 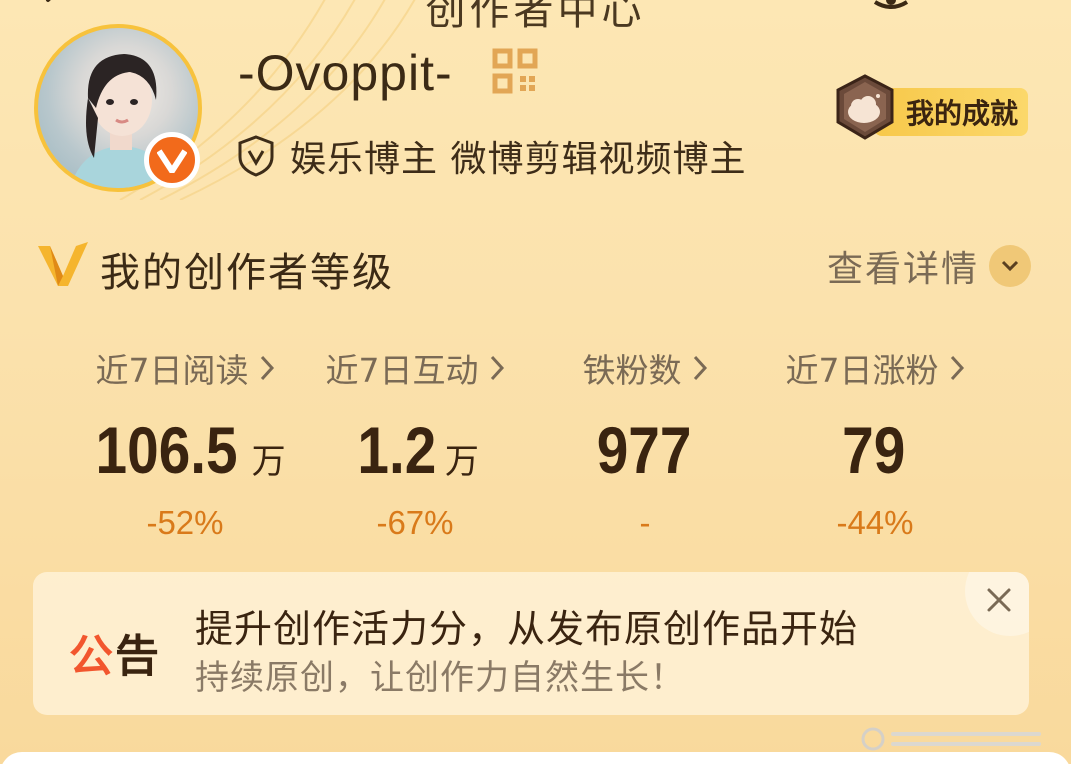 I want to click on stat-label: 近7日阅读, so click(x=172, y=370).